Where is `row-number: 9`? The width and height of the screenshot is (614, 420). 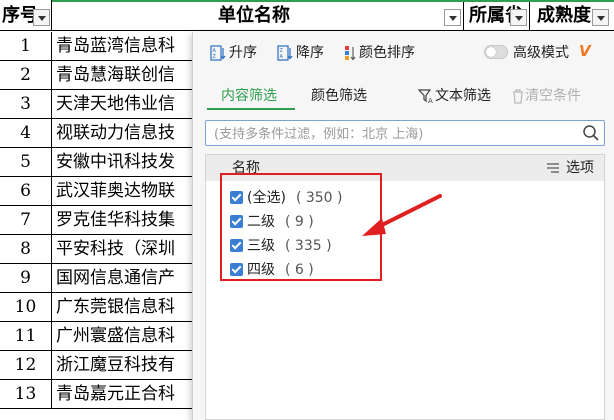
row-number: 9 is located at coordinates (26, 278).